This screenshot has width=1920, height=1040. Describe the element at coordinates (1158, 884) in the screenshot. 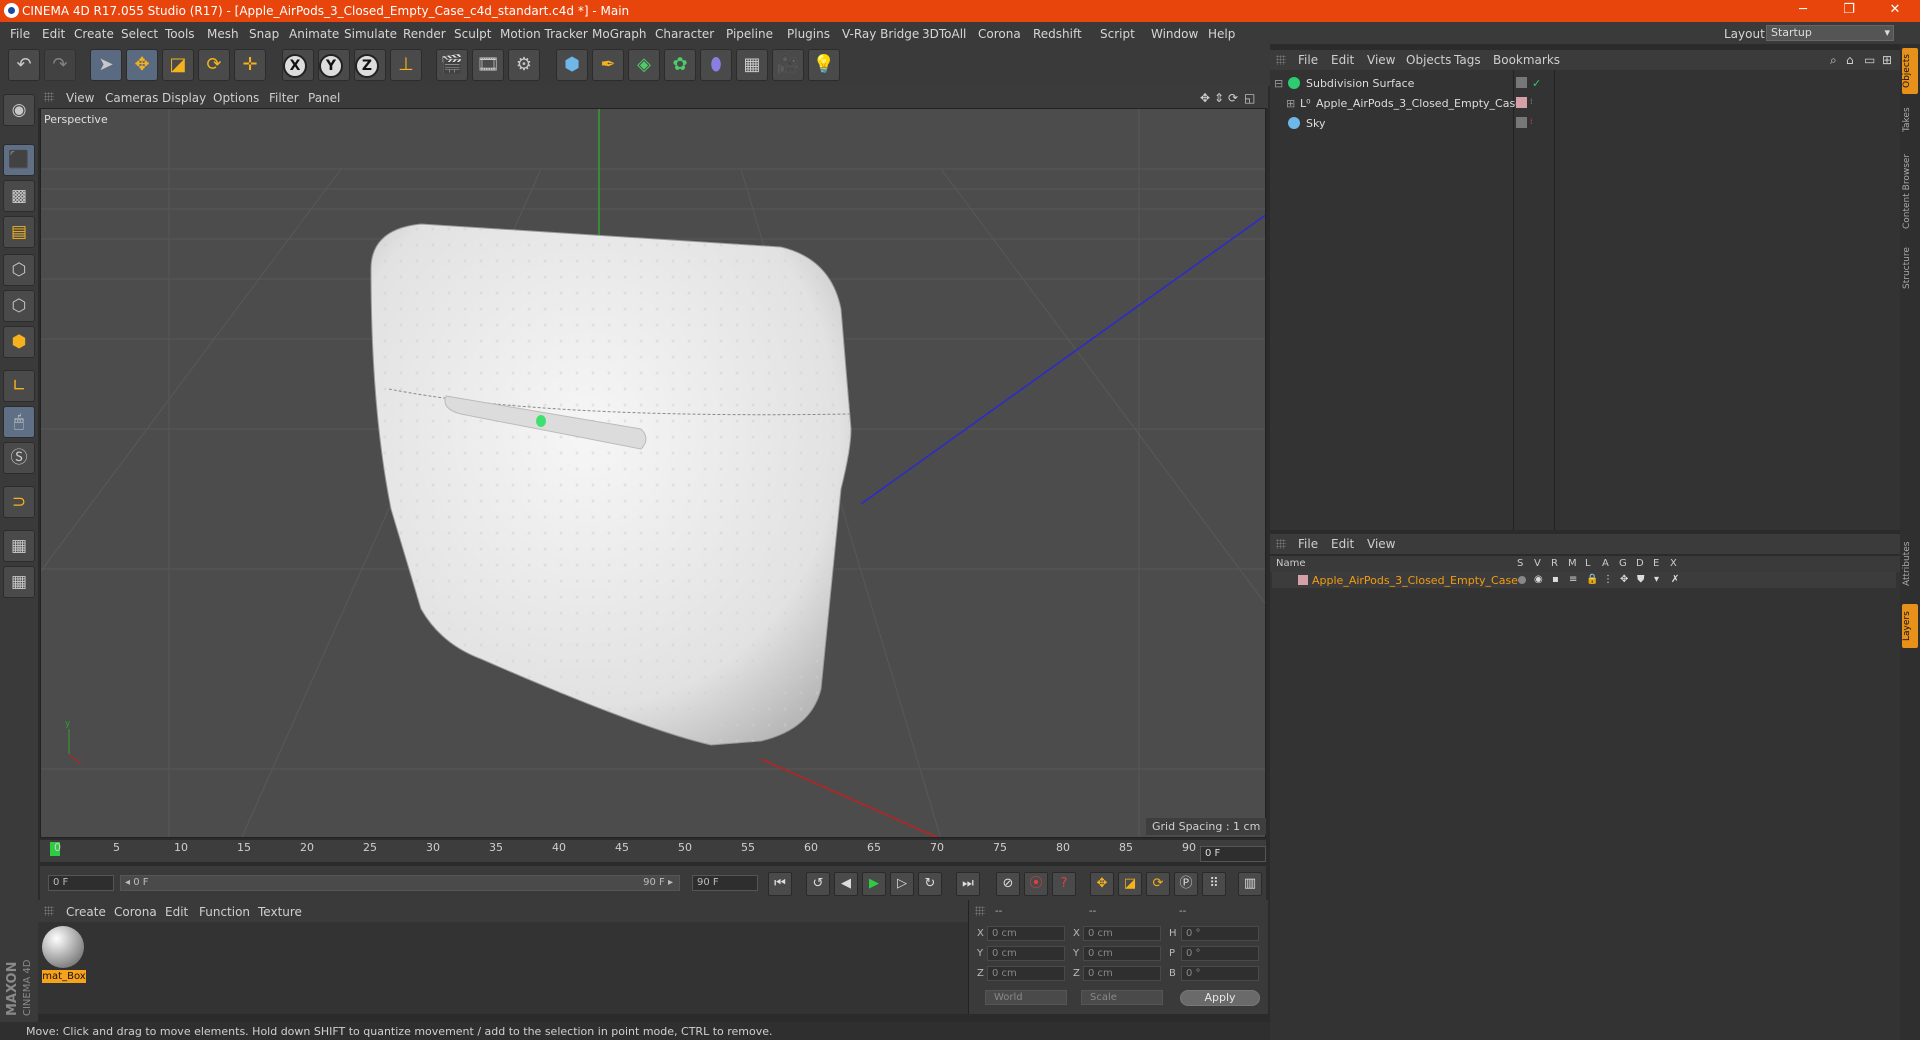

I see `key-rotation-button: ⟳` at that location.